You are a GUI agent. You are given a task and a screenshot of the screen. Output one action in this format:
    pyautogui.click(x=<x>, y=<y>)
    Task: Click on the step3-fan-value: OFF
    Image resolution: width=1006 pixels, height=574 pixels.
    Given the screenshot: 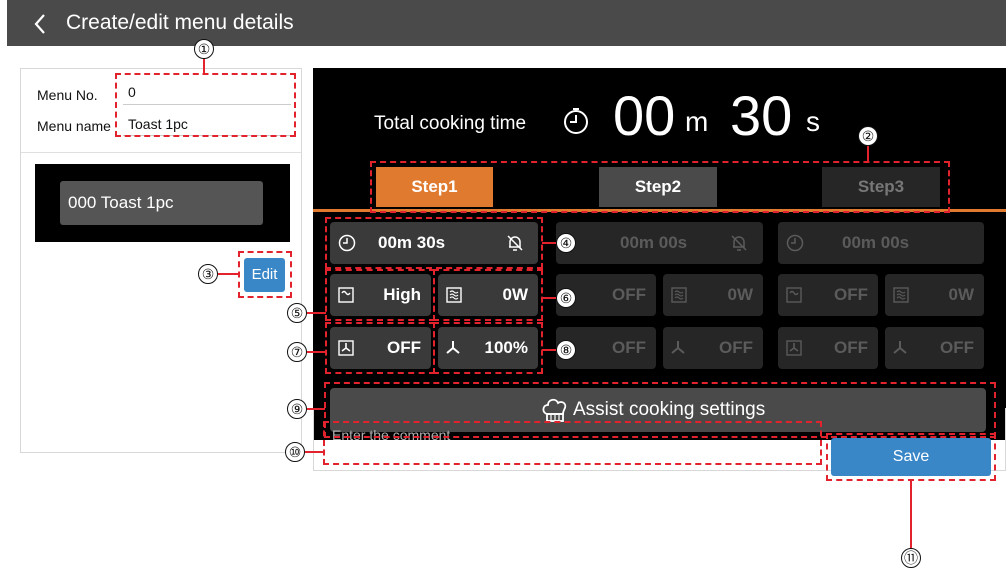 What is the action you would take?
    pyautogui.click(x=851, y=347)
    